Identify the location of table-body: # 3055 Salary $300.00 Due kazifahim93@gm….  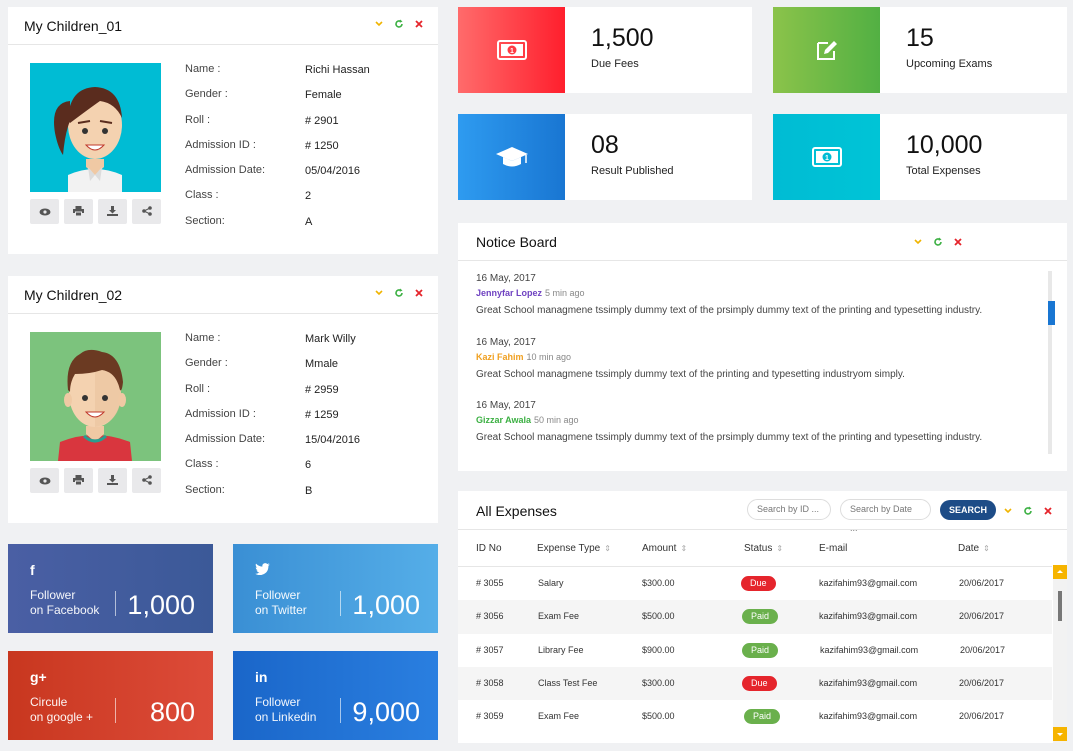
(755, 650).